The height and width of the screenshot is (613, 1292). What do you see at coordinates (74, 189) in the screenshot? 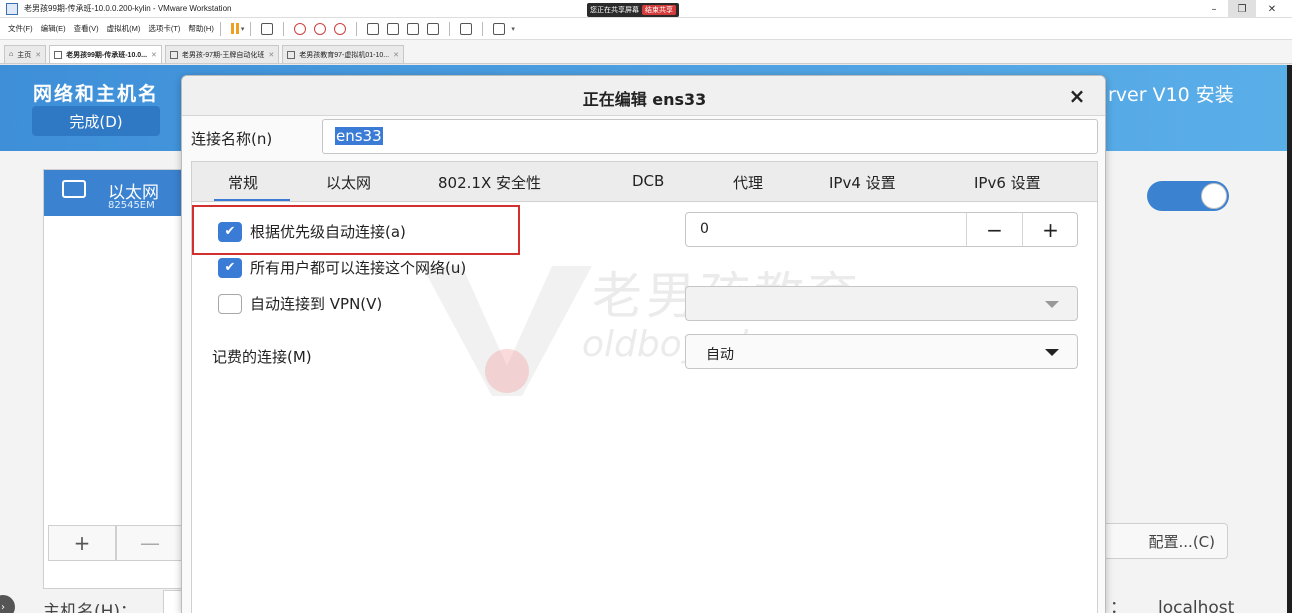
I see `ethernet-icon` at bounding box center [74, 189].